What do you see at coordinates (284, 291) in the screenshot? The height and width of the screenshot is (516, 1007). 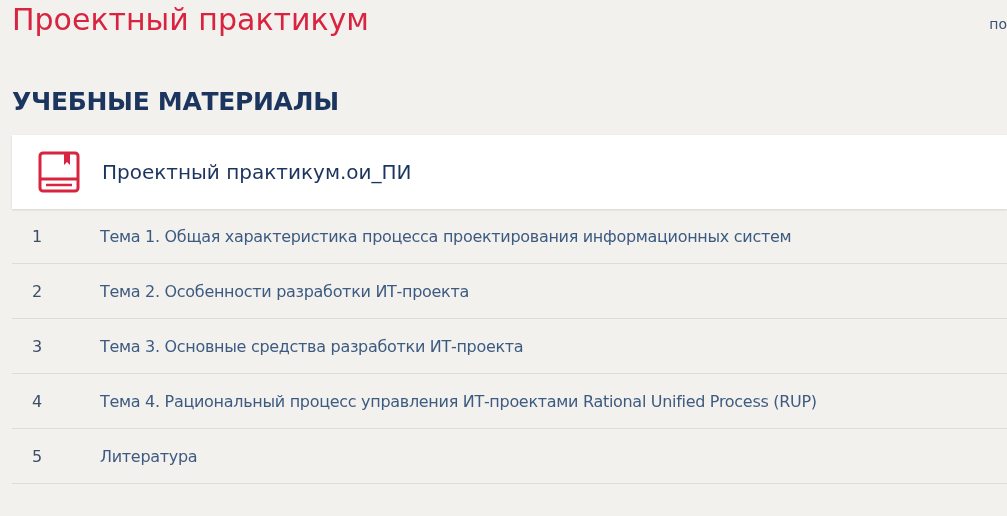 I see `topic-link: Тема 2. Особенности разработки ИТ-проекта` at bounding box center [284, 291].